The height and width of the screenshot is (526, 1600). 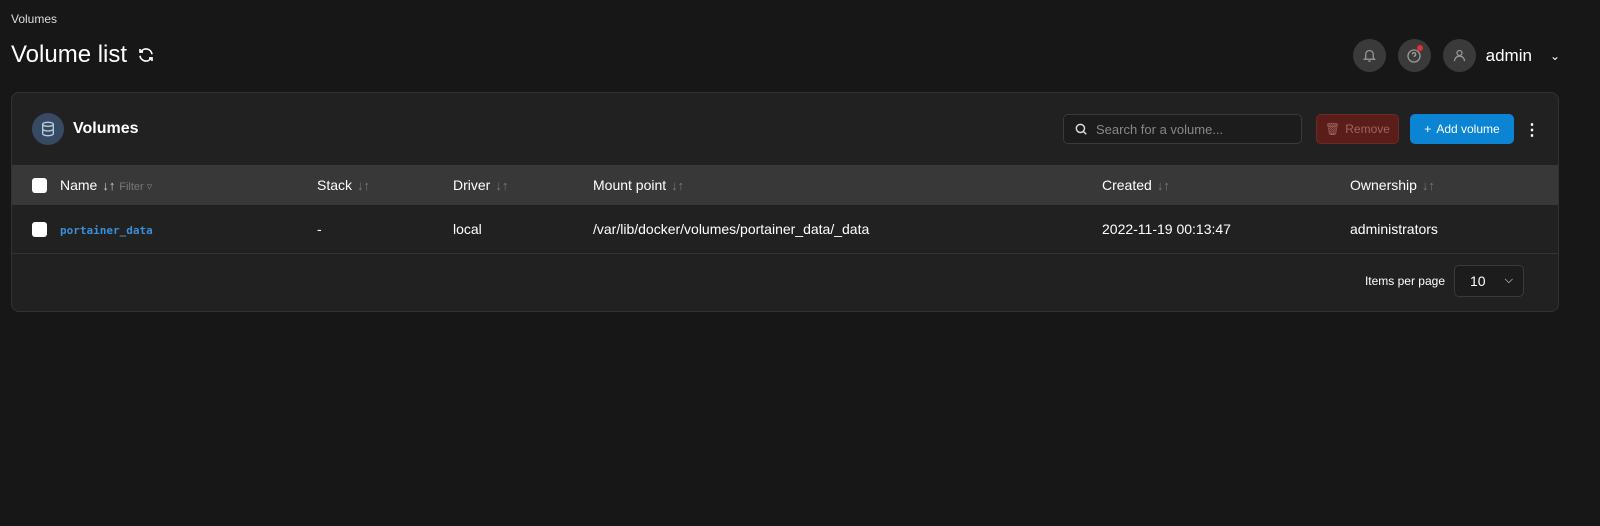 I want to click on items-per-page-label: Items per page, so click(x=1404, y=280).